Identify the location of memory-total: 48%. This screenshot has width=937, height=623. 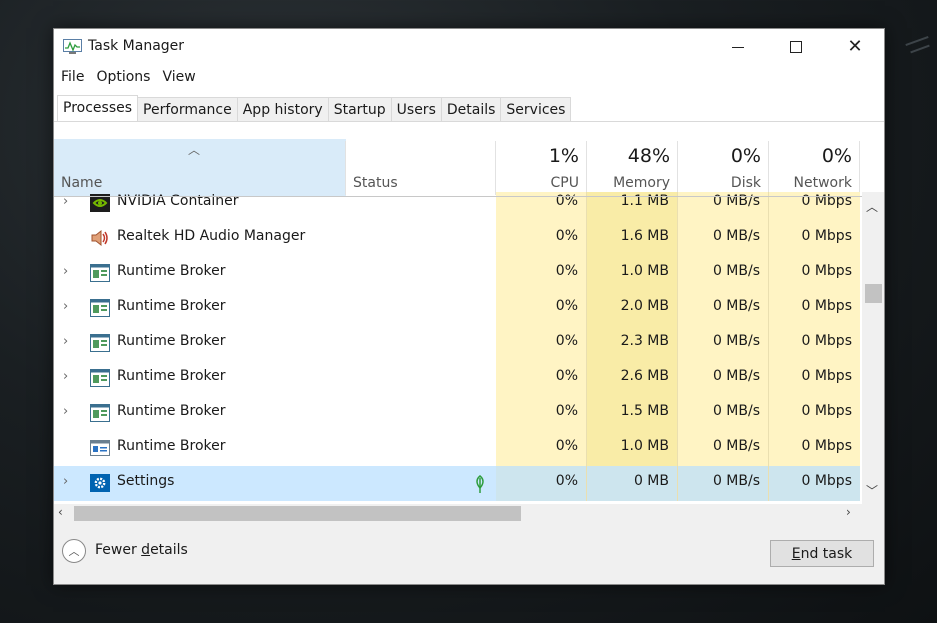
(648, 156).